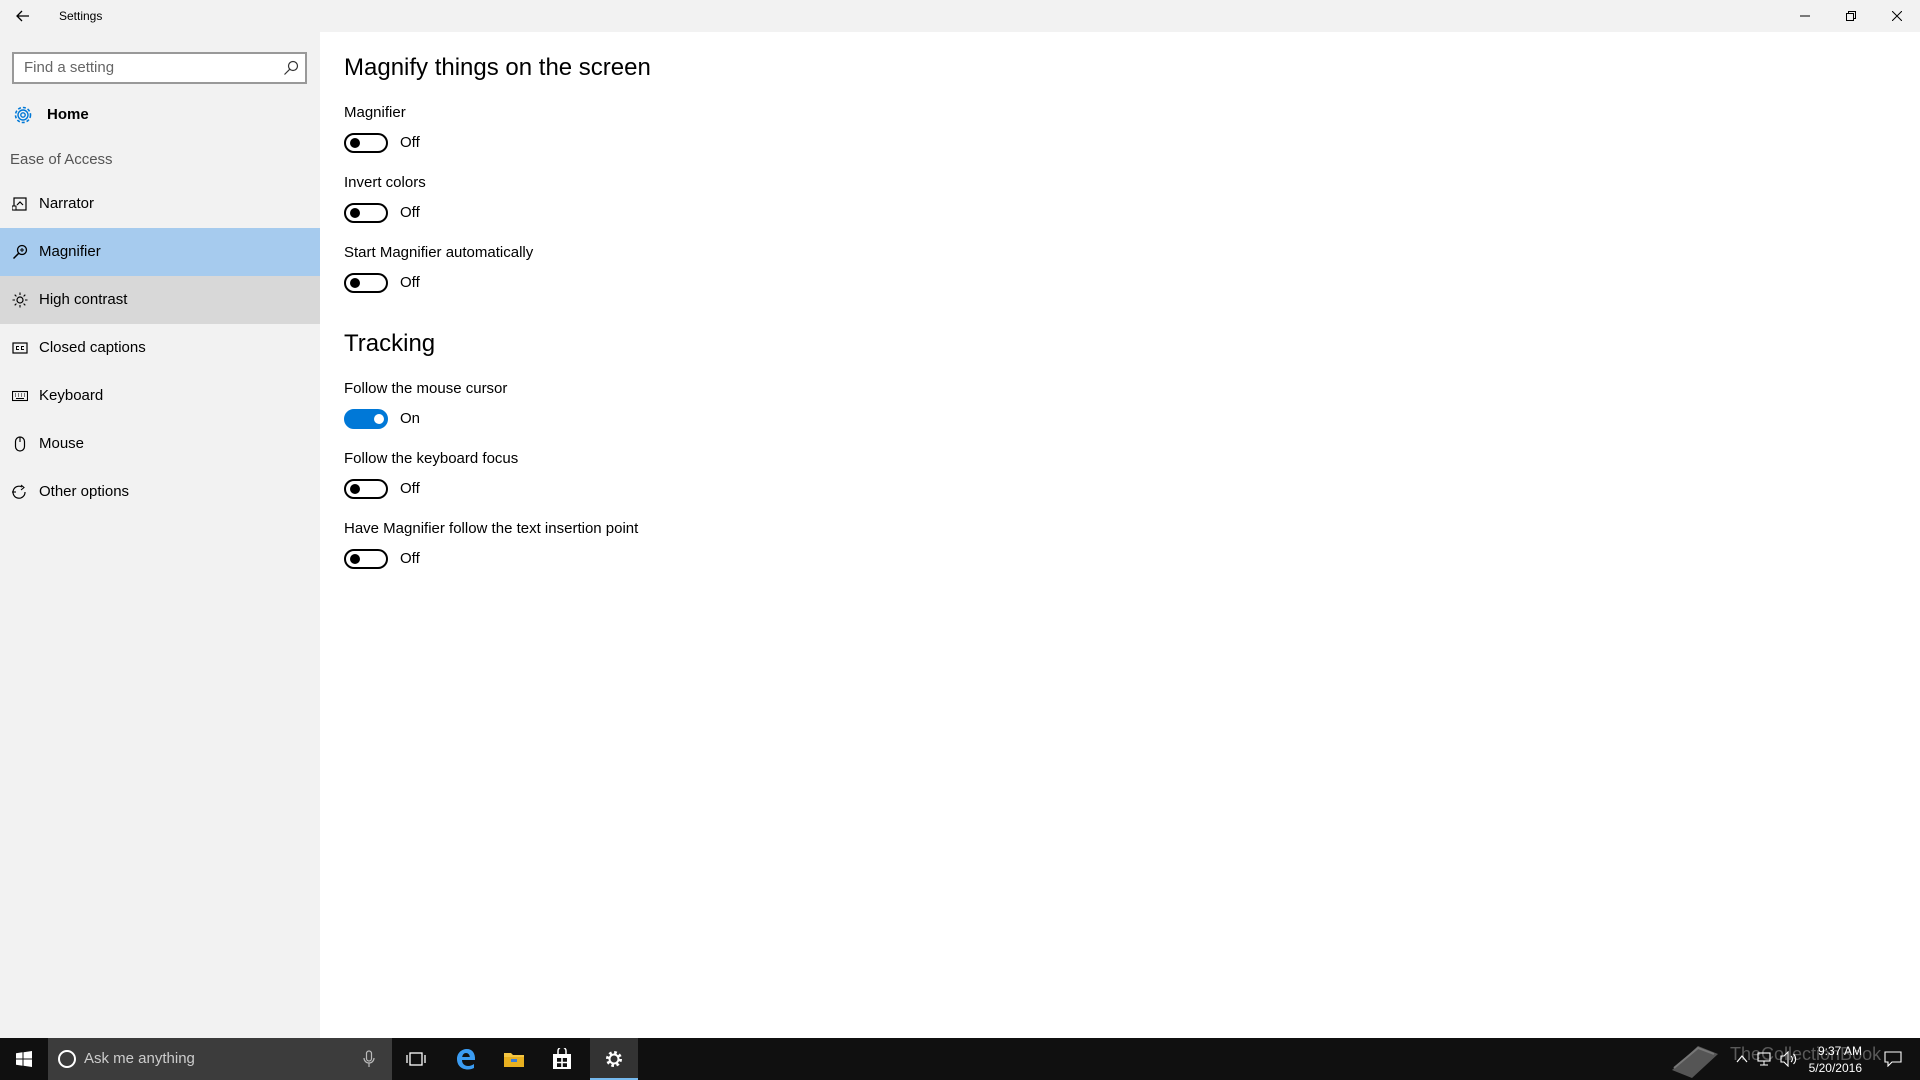 The height and width of the screenshot is (1080, 1920). What do you see at coordinates (67, 1059) in the screenshot?
I see `cortana-icon` at bounding box center [67, 1059].